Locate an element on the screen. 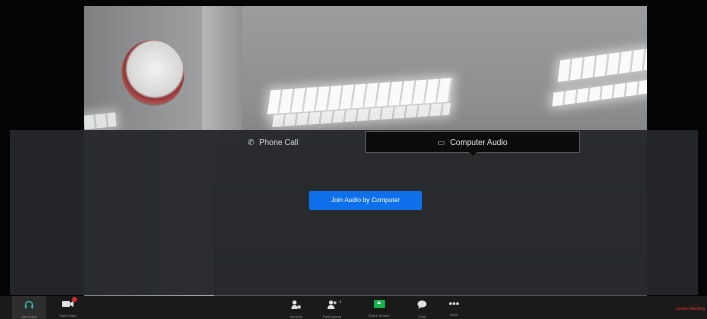 This screenshot has width=707, height=319. video-camera-icon is located at coordinates (69, 304).